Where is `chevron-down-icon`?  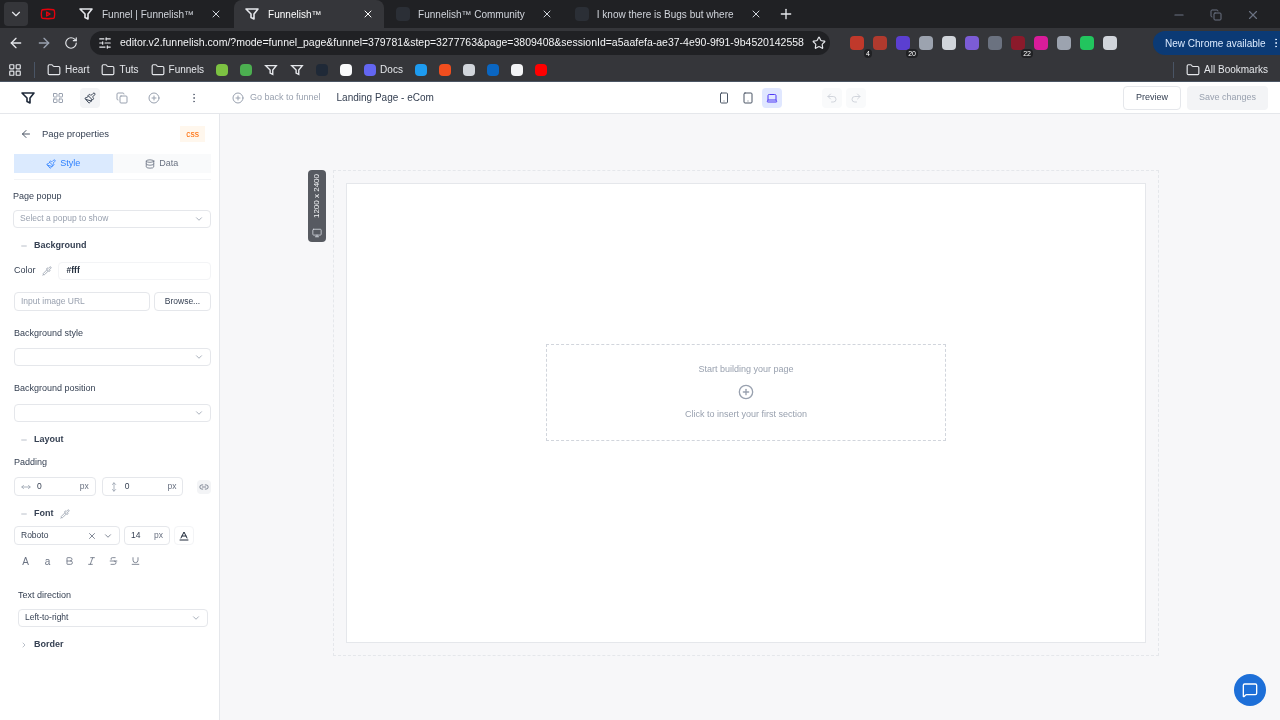 chevron-down-icon is located at coordinates (199, 357).